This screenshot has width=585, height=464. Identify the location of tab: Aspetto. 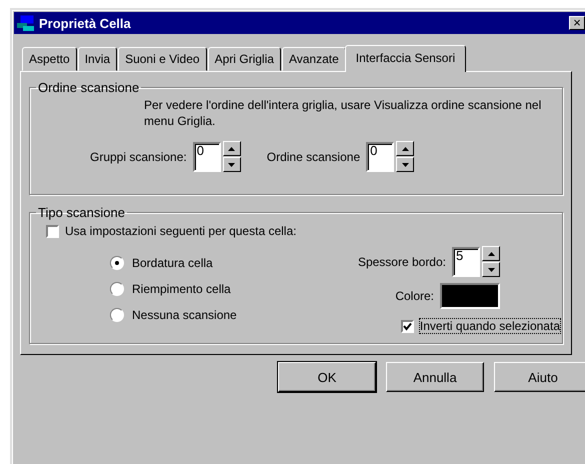
(49, 59).